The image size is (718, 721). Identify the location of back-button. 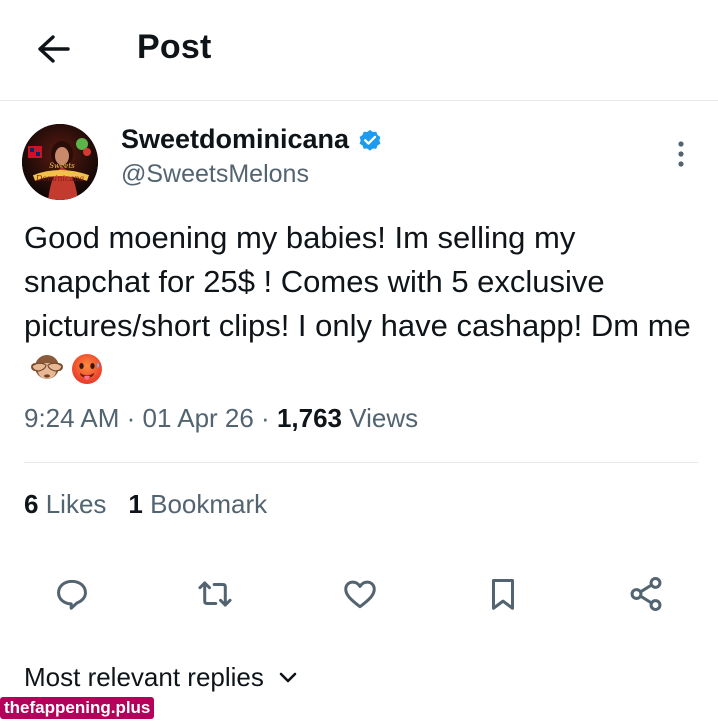
(53, 49).